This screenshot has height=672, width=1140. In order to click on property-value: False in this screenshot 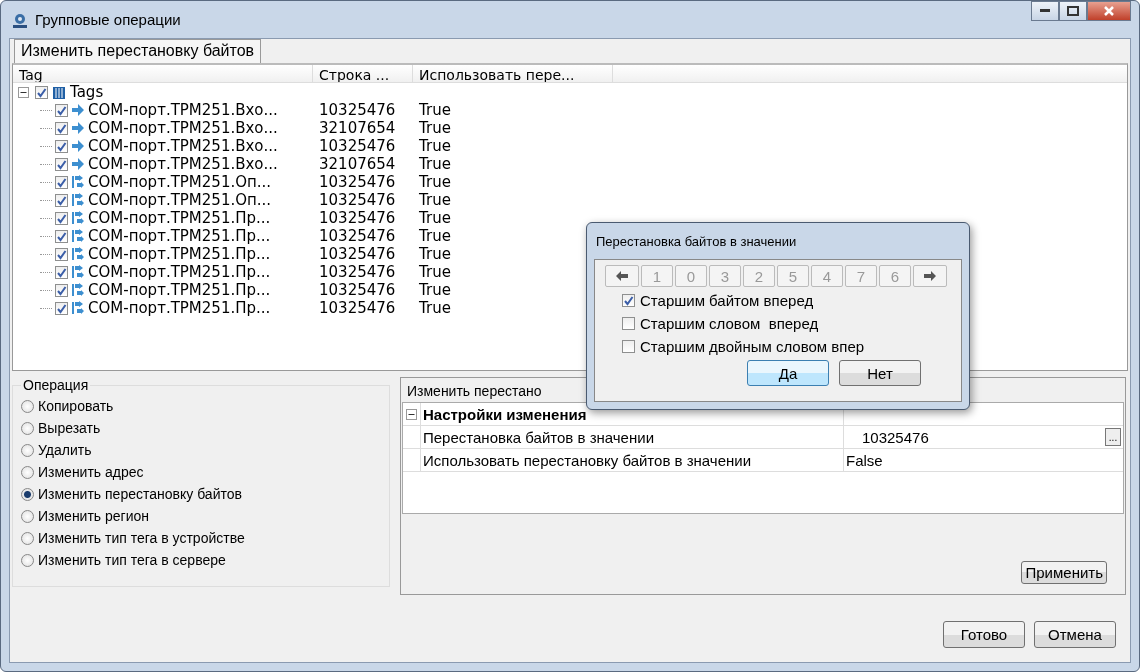, I will do `click(863, 460)`.